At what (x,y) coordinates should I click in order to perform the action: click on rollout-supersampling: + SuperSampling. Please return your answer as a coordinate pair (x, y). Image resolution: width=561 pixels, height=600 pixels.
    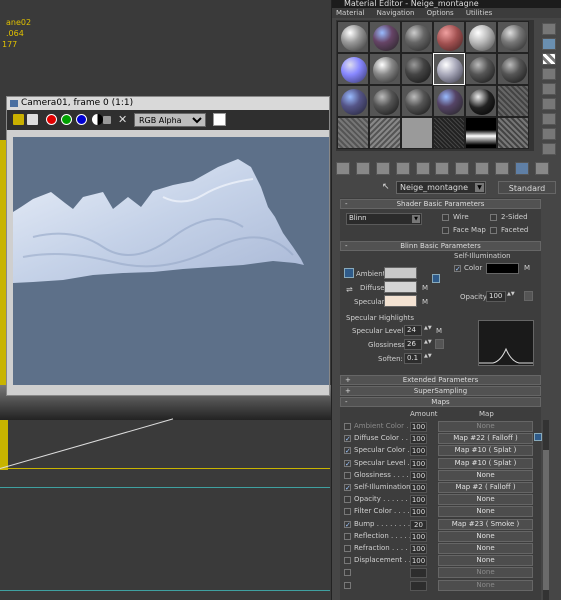
    Looking at the image, I should click on (440, 391).